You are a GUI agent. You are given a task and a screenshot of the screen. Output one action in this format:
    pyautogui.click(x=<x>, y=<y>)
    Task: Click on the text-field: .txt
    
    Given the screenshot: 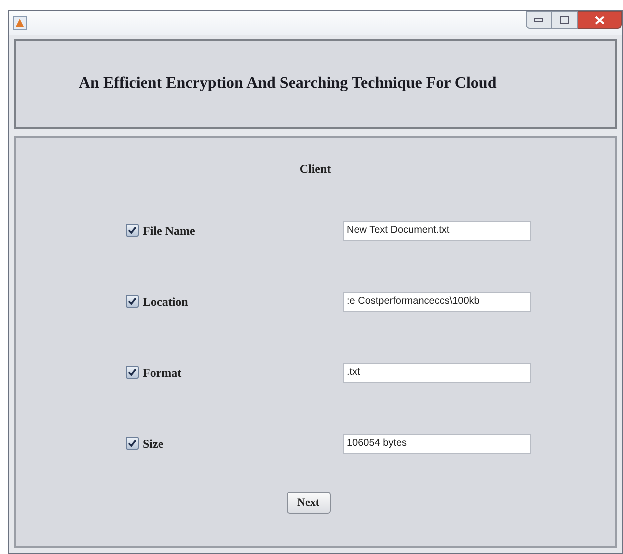 What is the action you would take?
    pyautogui.click(x=437, y=372)
    